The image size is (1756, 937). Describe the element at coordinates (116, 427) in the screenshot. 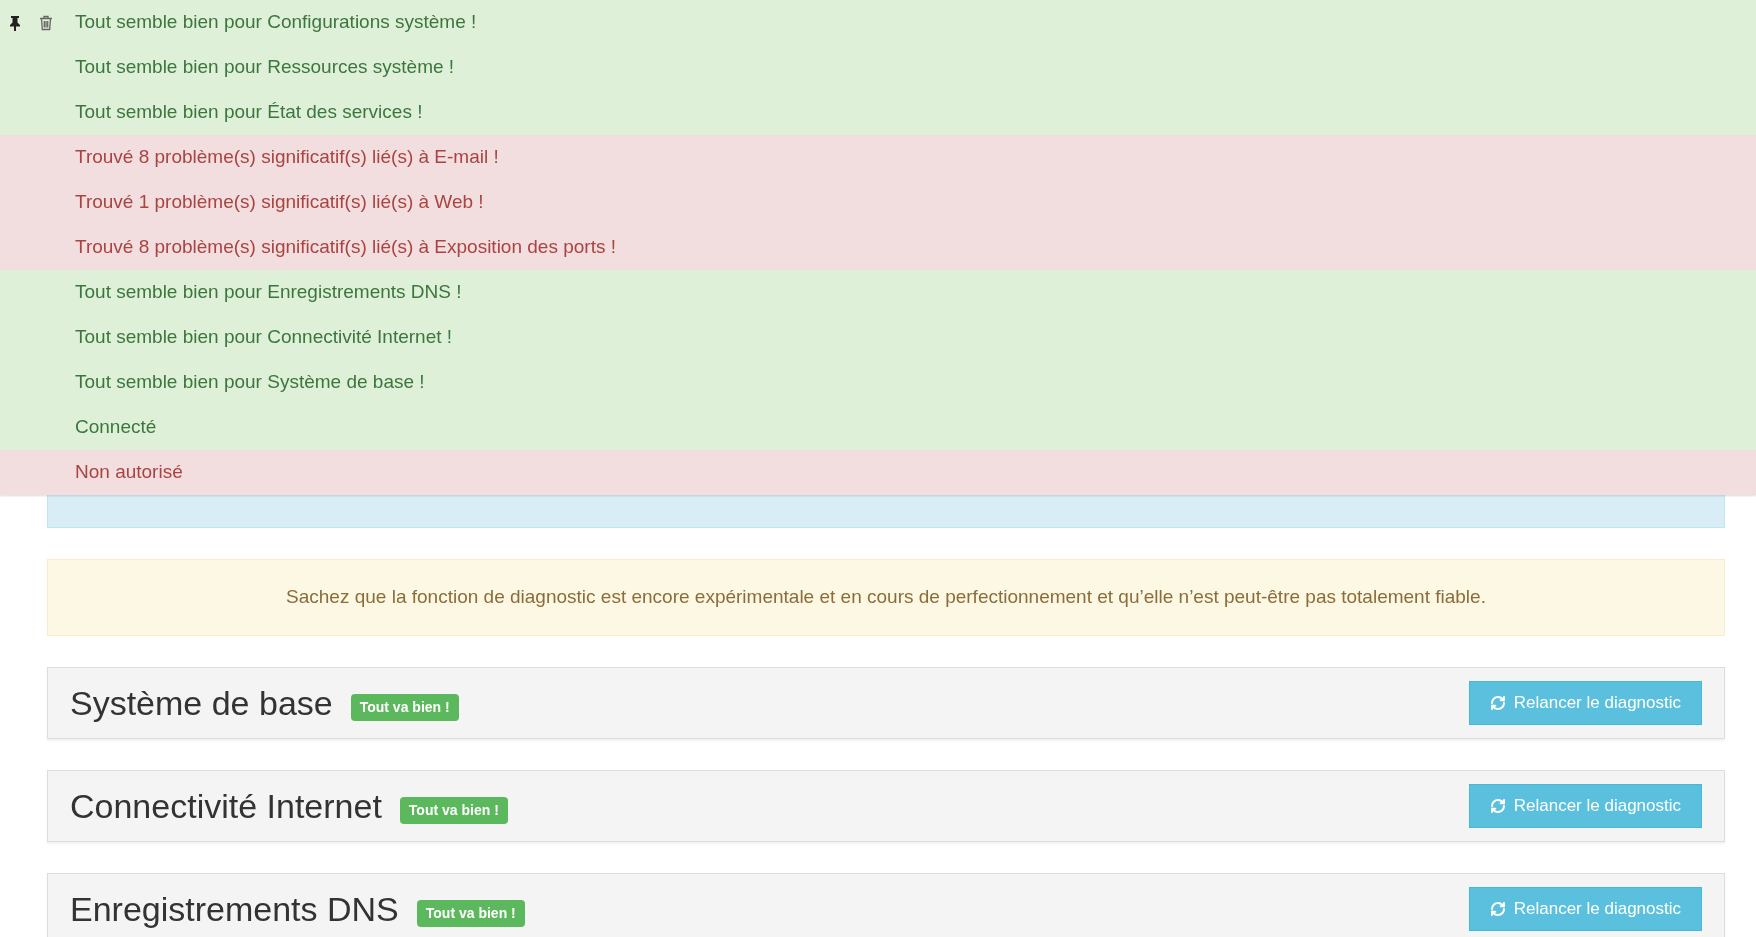

I see `notification-text: Connecté` at that location.